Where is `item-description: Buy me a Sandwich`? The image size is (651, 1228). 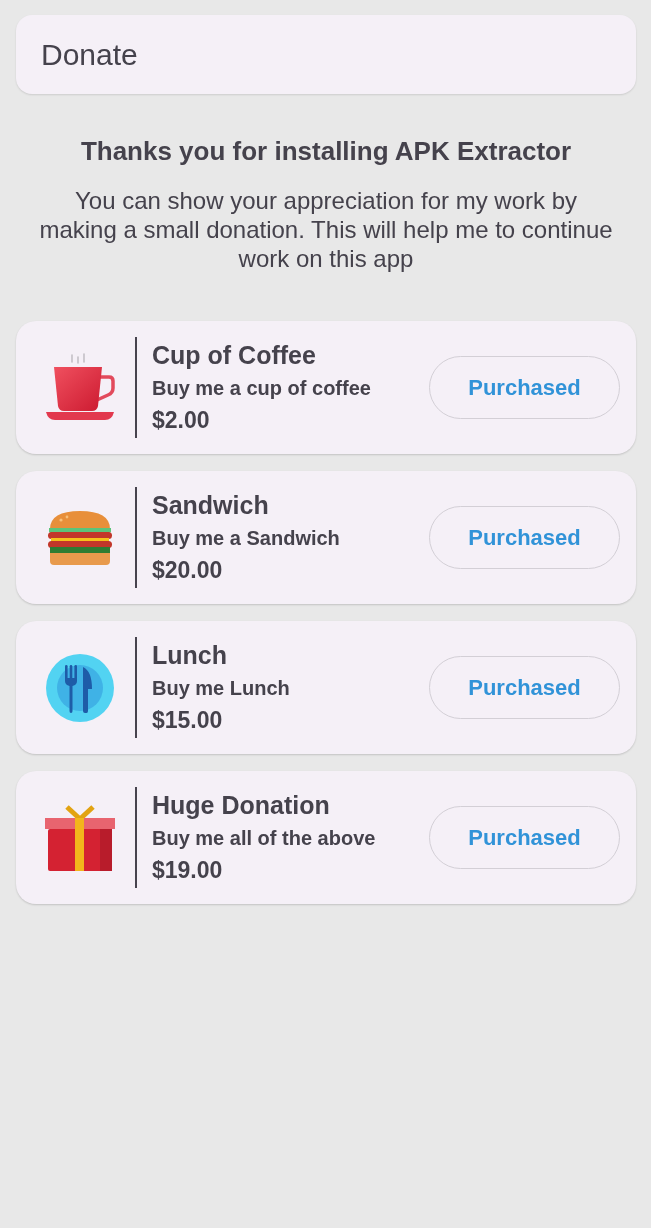 item-description: Buy me a Sandwich is located at coordinates (246, 538).